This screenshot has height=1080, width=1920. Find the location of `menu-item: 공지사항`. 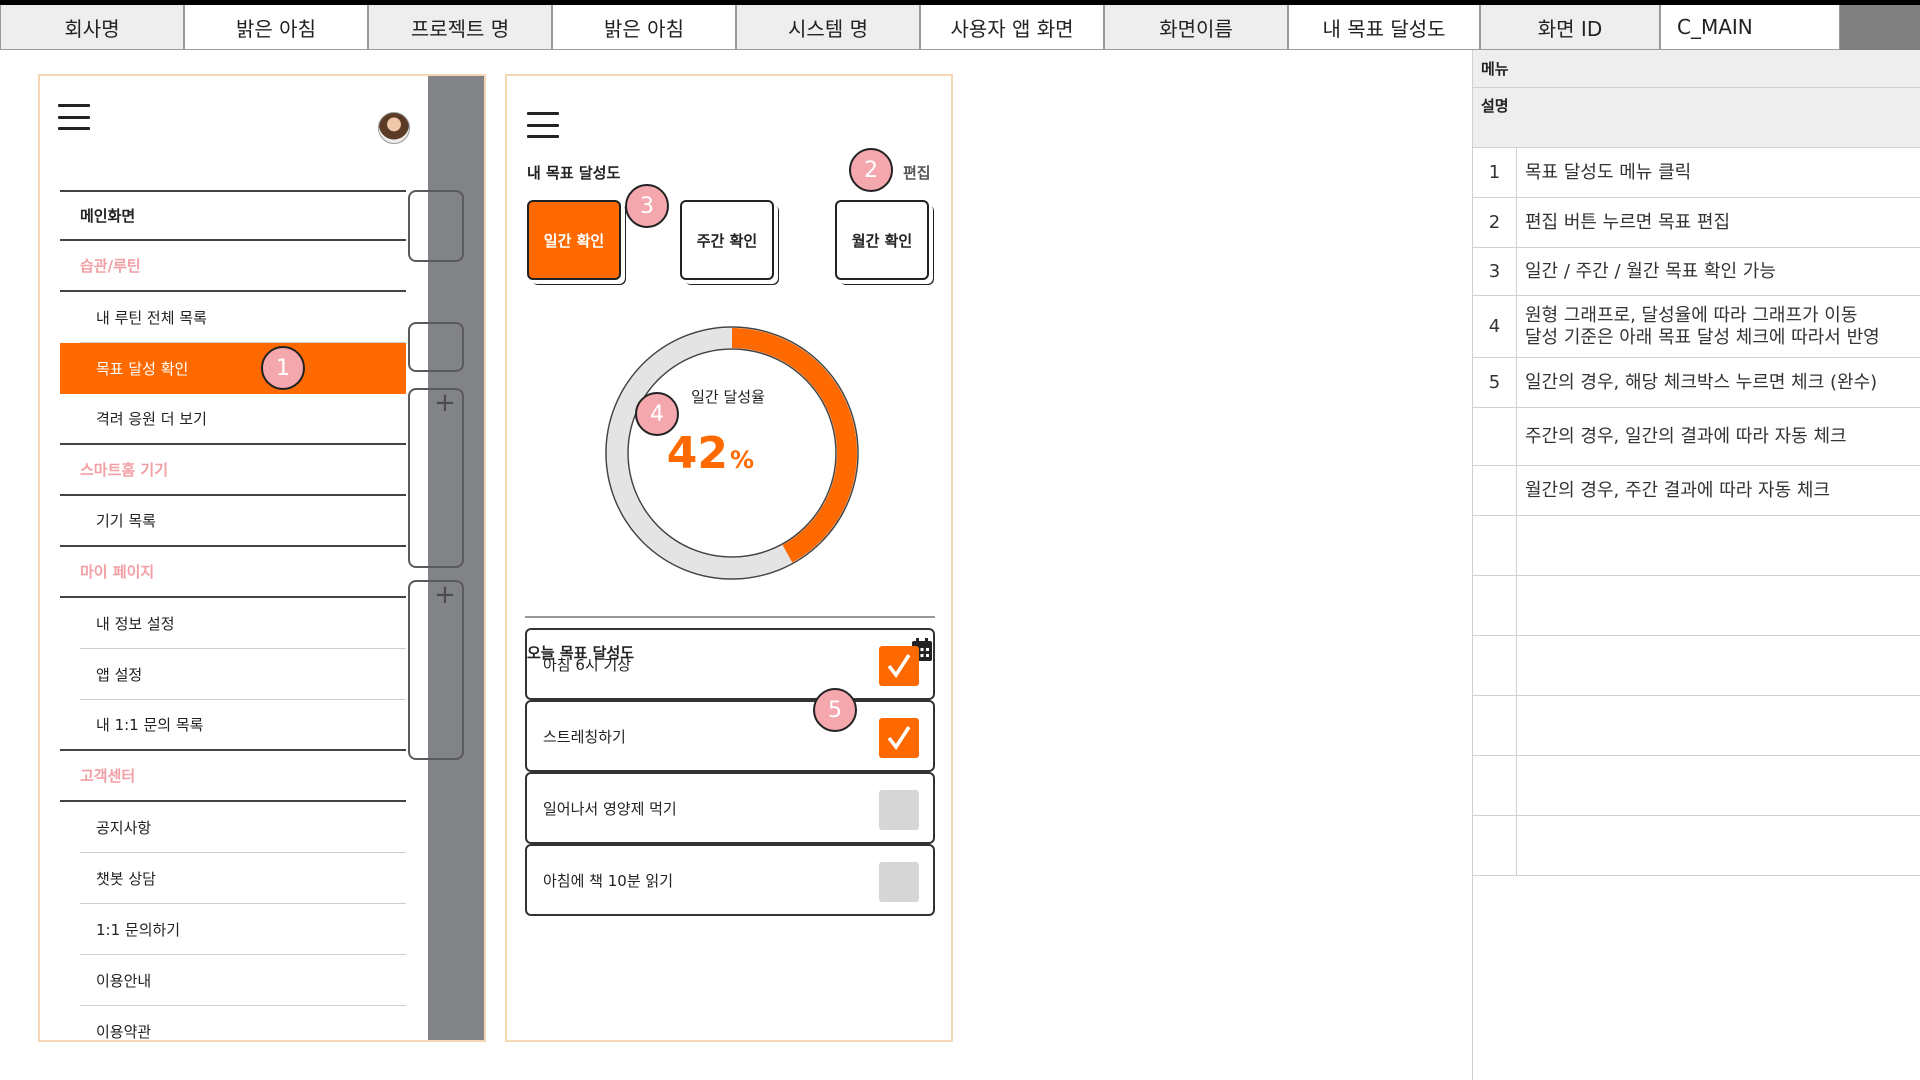

menu-item: 공지사항 is located at coordinates (243, 827).